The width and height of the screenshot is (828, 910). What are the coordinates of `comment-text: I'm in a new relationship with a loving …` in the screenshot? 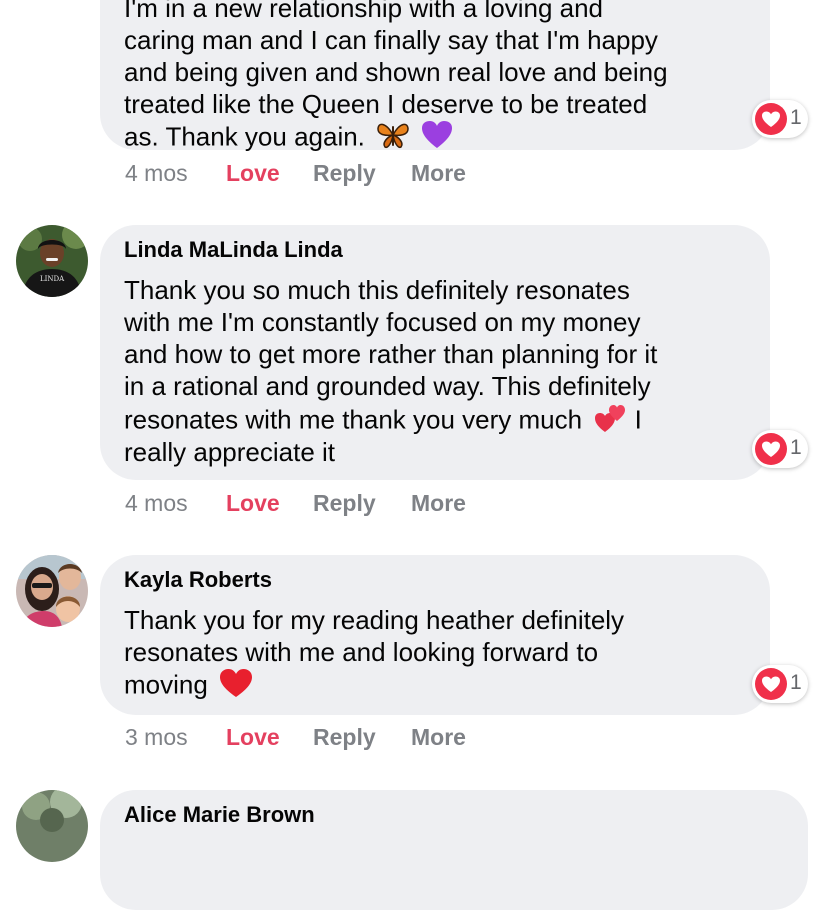 It's located at (396, 76).